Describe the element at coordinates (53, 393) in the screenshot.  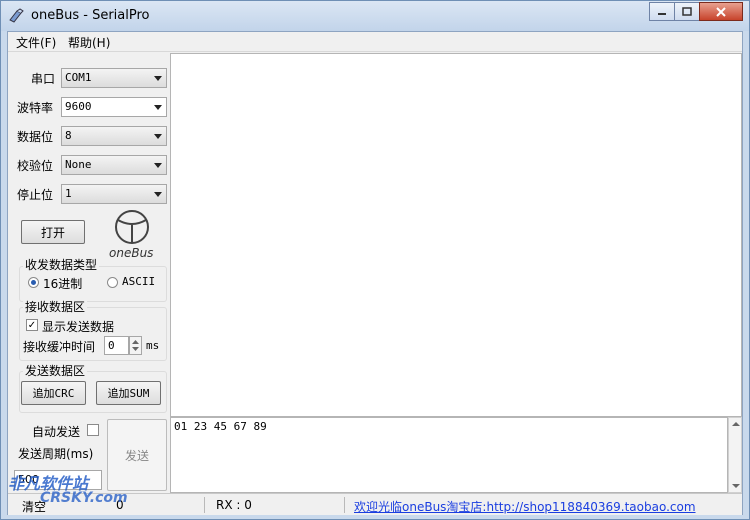
I see `add-crc-button: 追加CRC` at that location.